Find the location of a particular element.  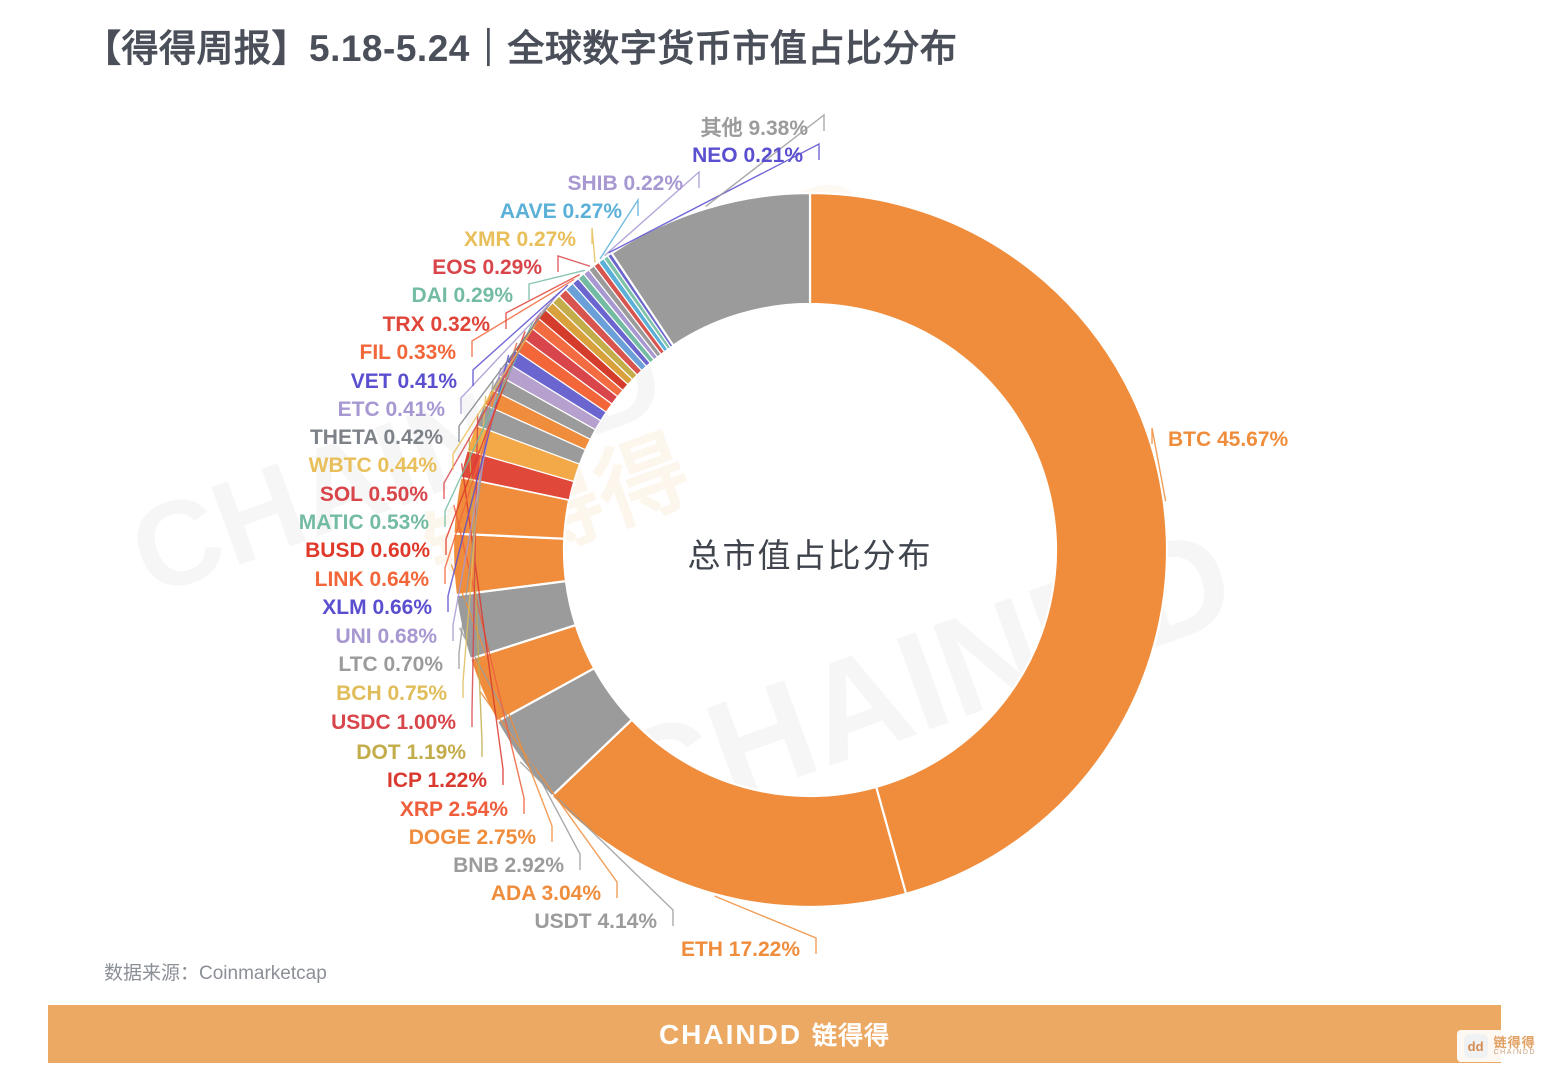

data-label-usdc: USDC 1.00% is located at coordinates (393, 722).